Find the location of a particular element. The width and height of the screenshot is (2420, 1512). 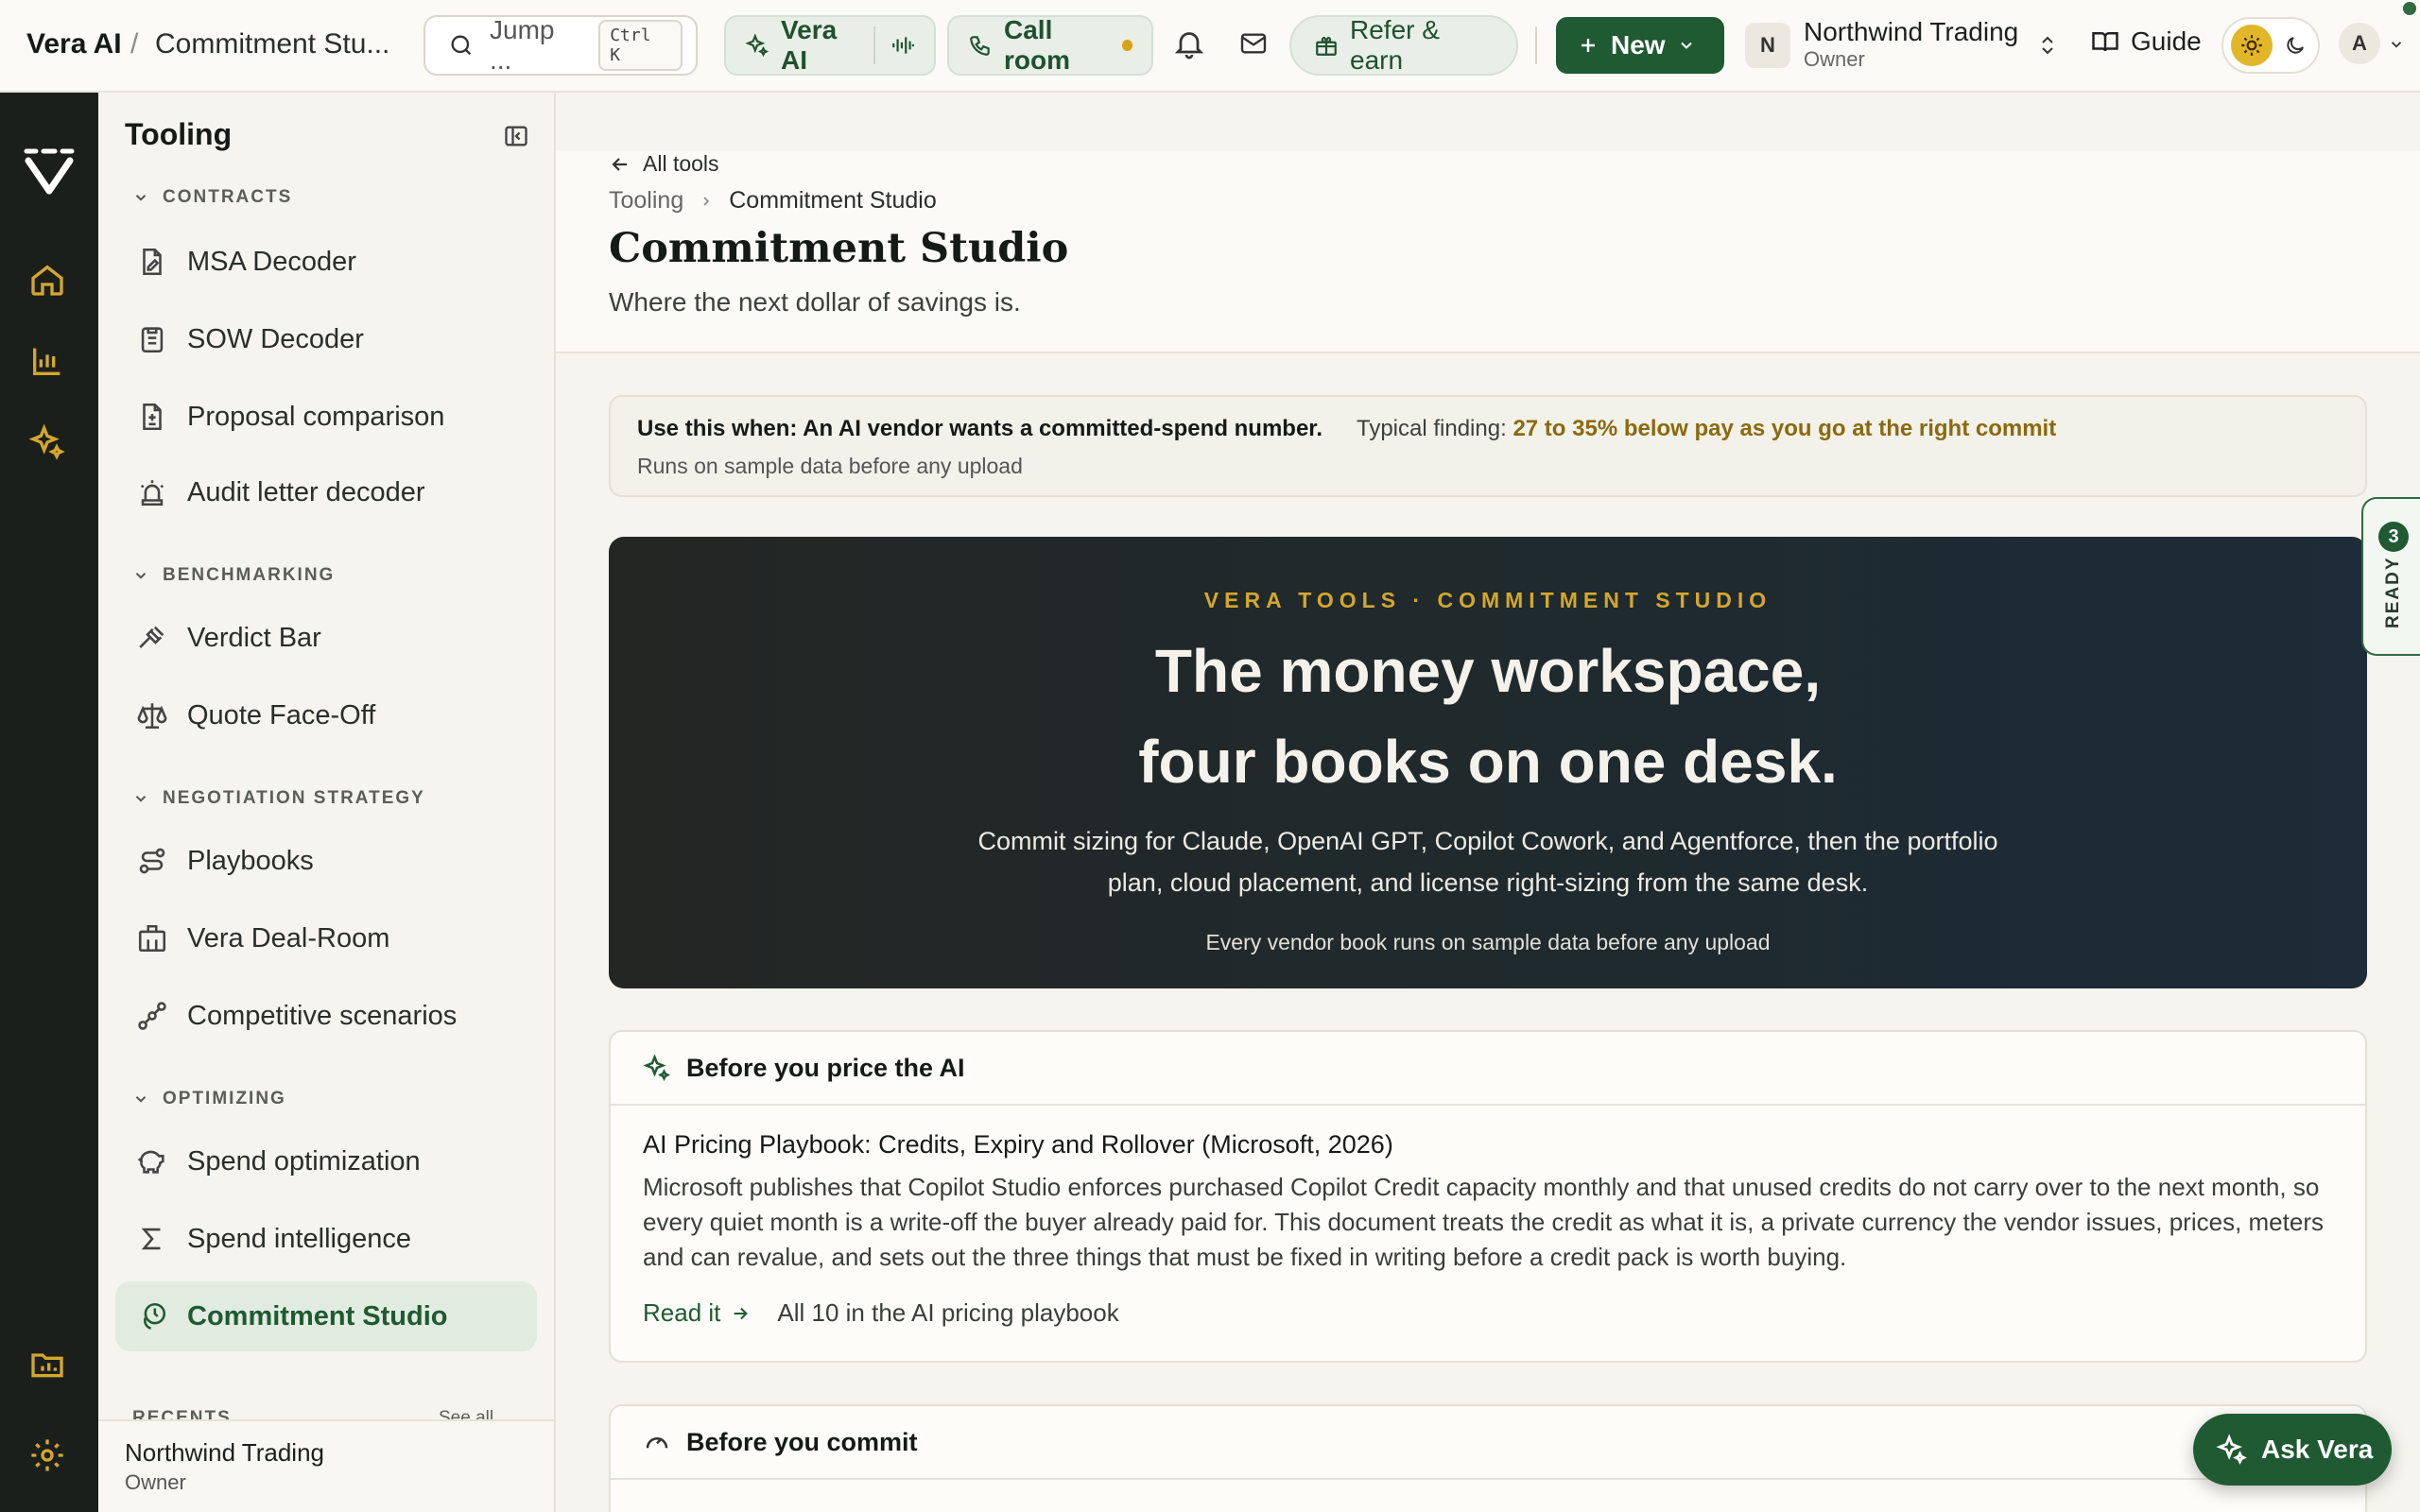

sidebar-item-label: Commitment Studio is located at coordinates (318, 1316).